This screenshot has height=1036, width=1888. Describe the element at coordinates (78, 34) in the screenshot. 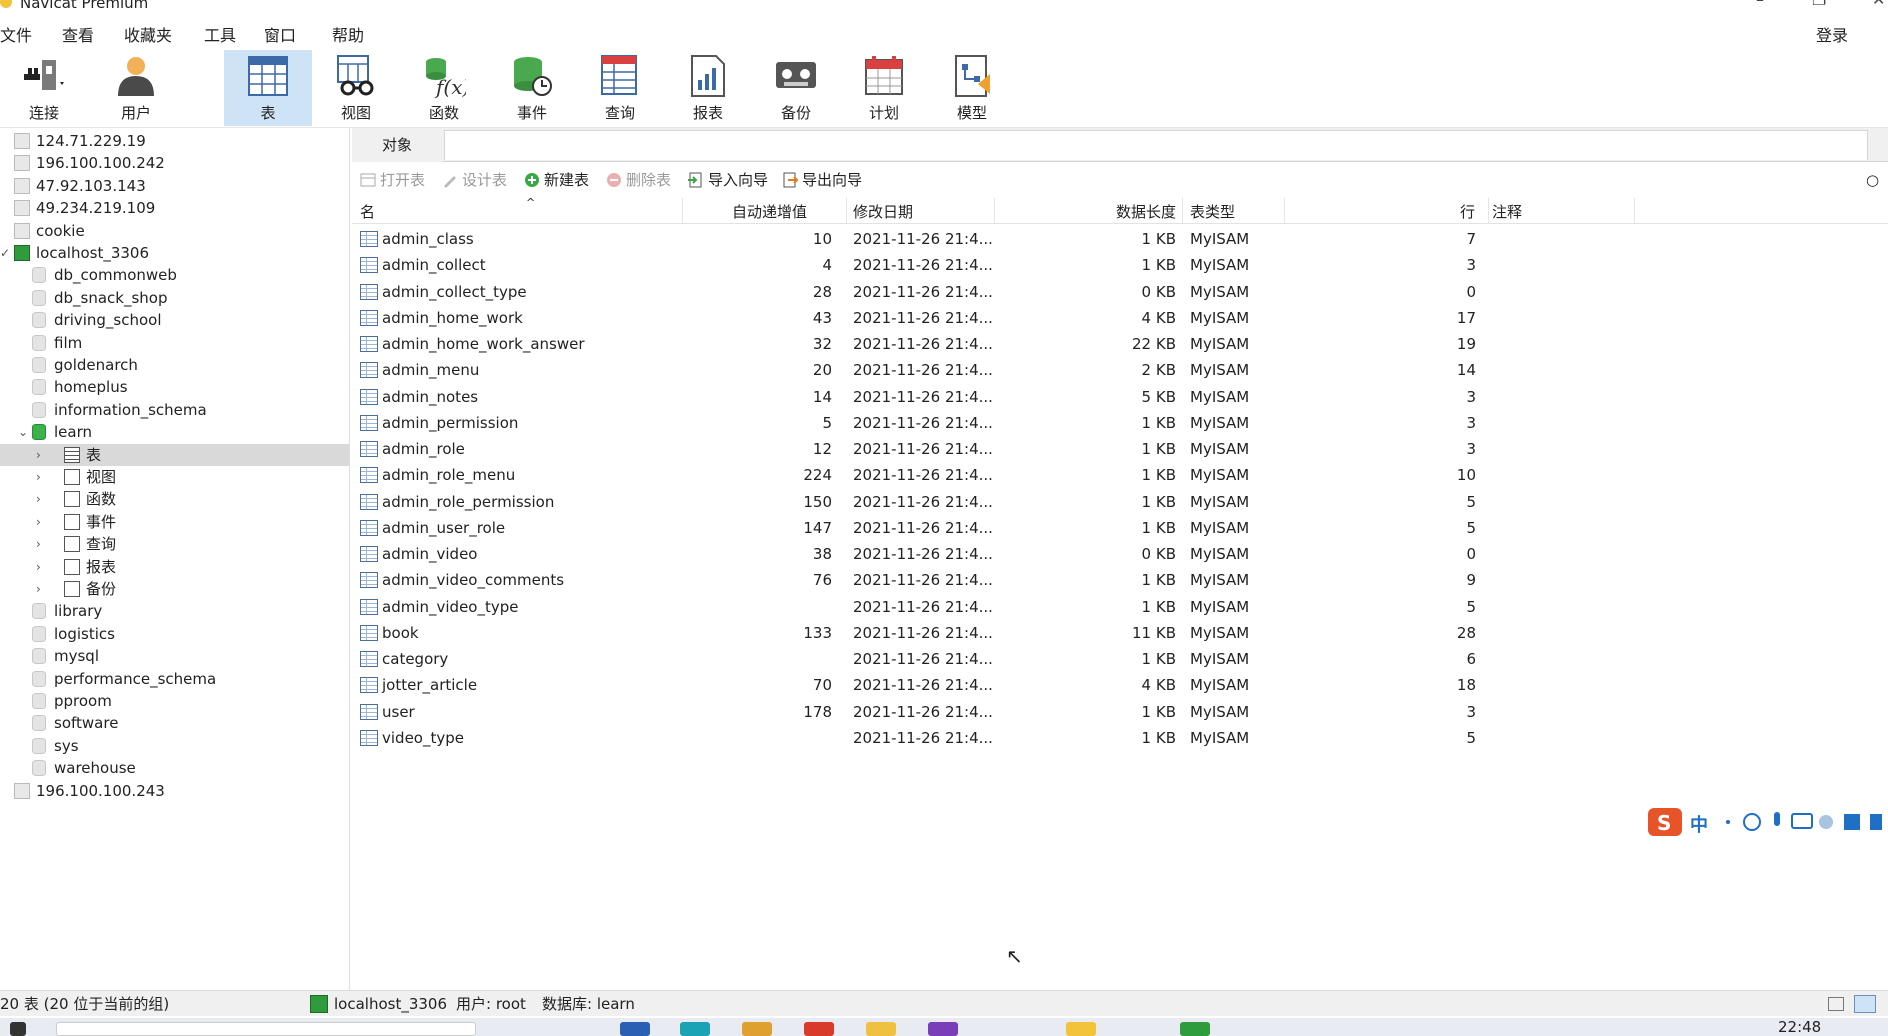

I see `menu-view: 查看` at that location.